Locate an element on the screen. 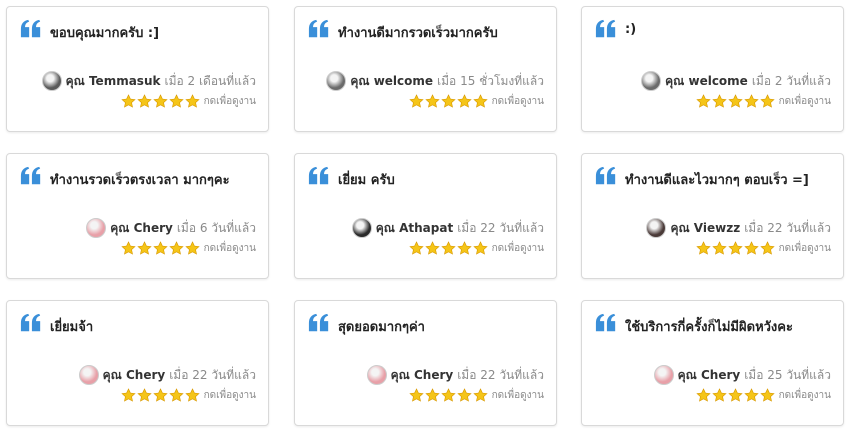  review-text: ทำงานรวดเร็วตรงเวลา มากๆคะ is located at coordinates (140, 180).